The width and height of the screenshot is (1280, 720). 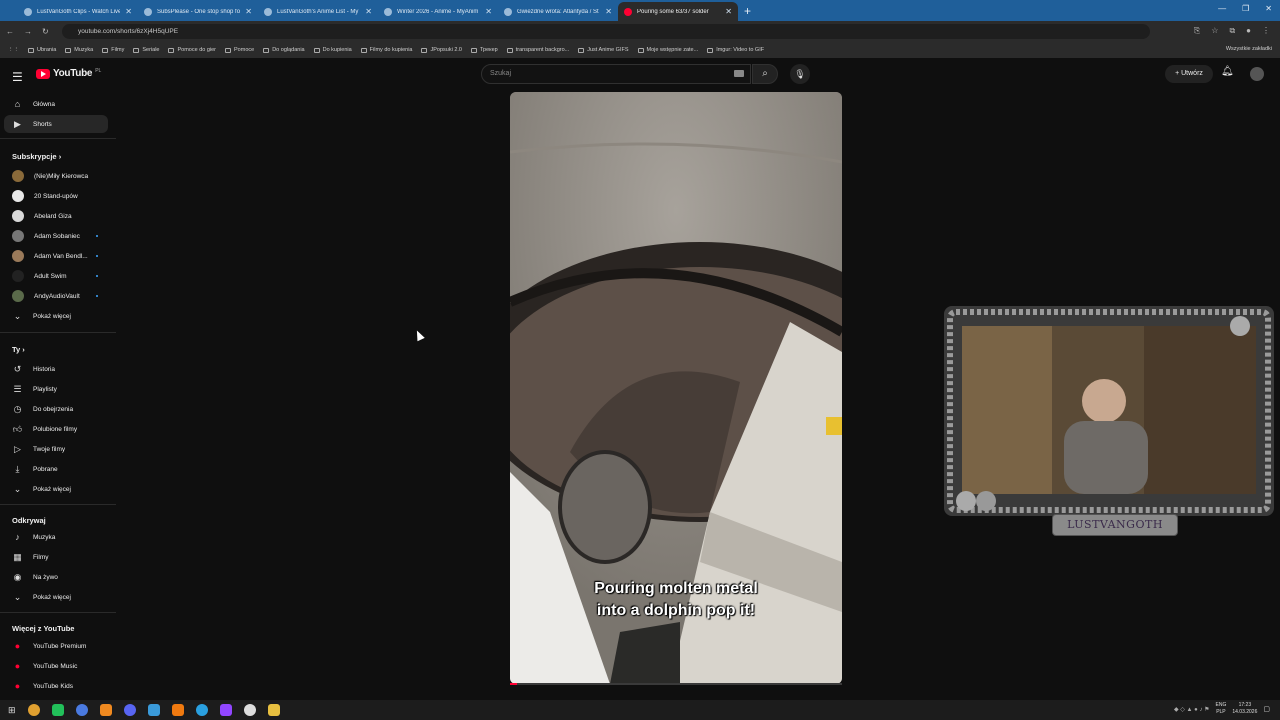 What do you see at coordinates (1189, 74) in the screenshot?
I see `create-button: + Utwórz` at bounding box center [1189, 74].